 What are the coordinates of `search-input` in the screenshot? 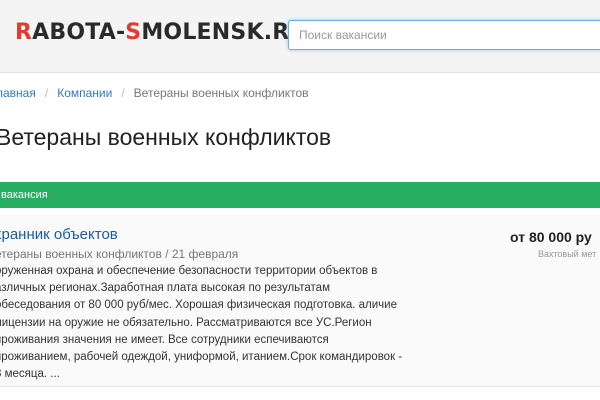 It's located at (444, 35).